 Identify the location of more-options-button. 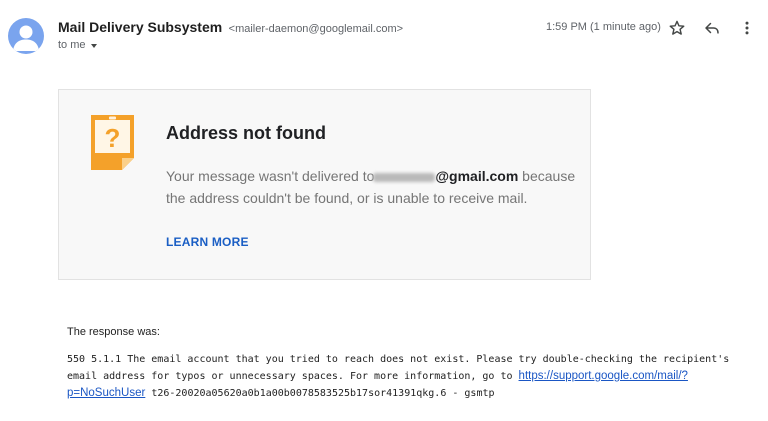
(747, 28).